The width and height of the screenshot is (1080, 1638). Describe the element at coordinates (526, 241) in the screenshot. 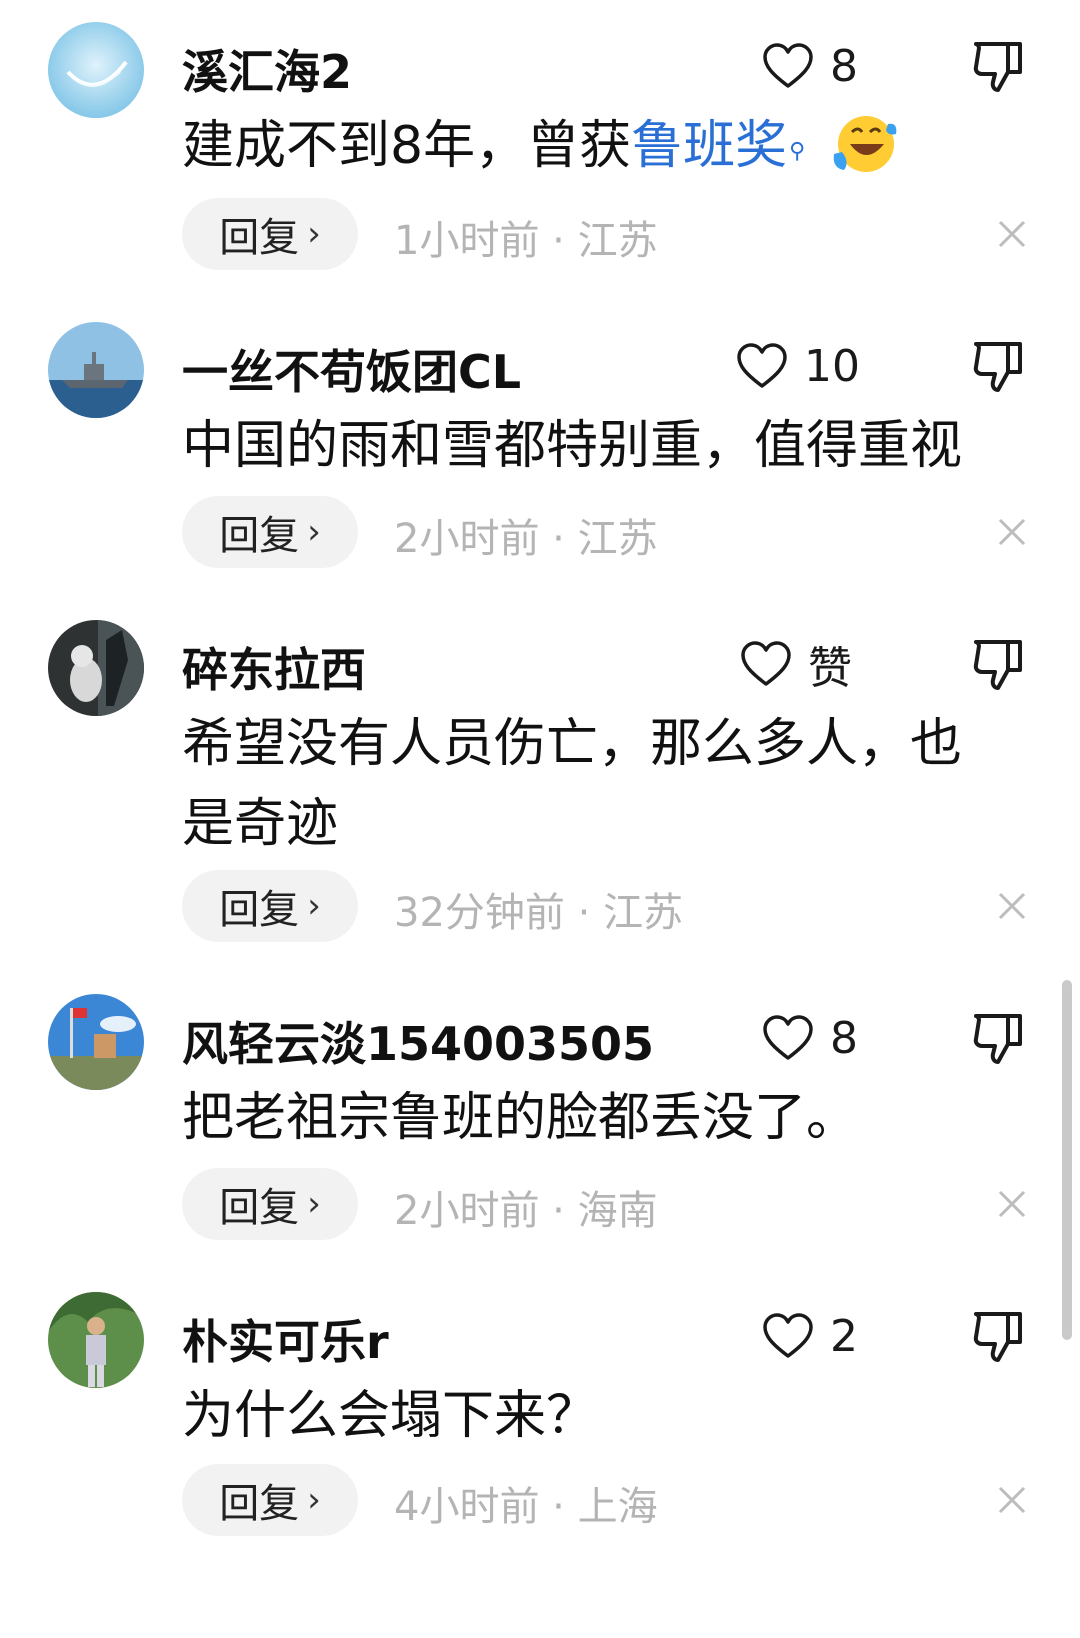

I see `timestamp-location: 1小时前 · 江苏` at that location.